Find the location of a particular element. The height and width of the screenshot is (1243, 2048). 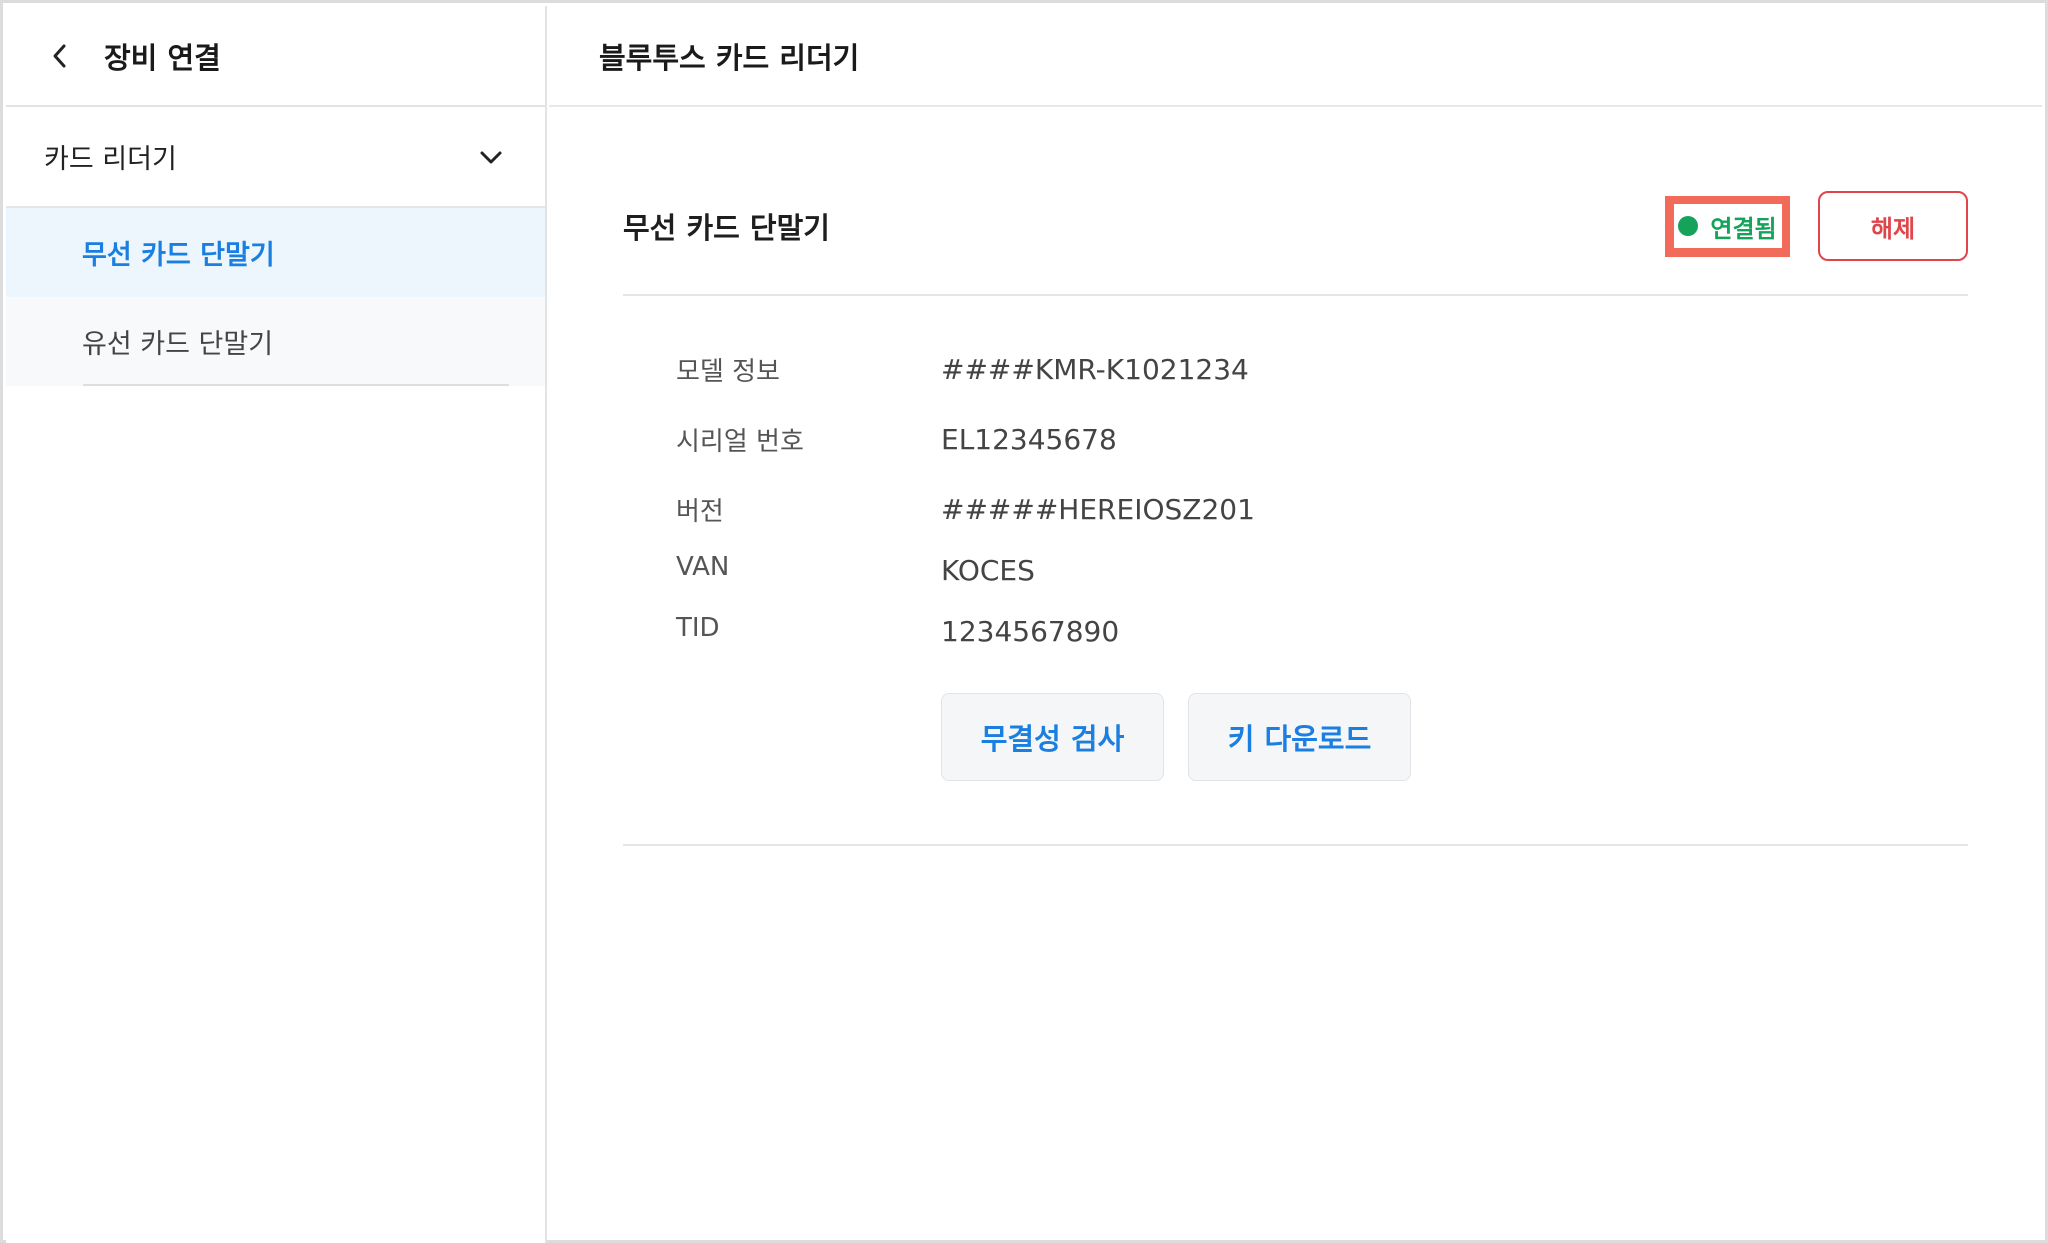

group-card-reader: 카드 리더기 is located at coordinates (275, 157).